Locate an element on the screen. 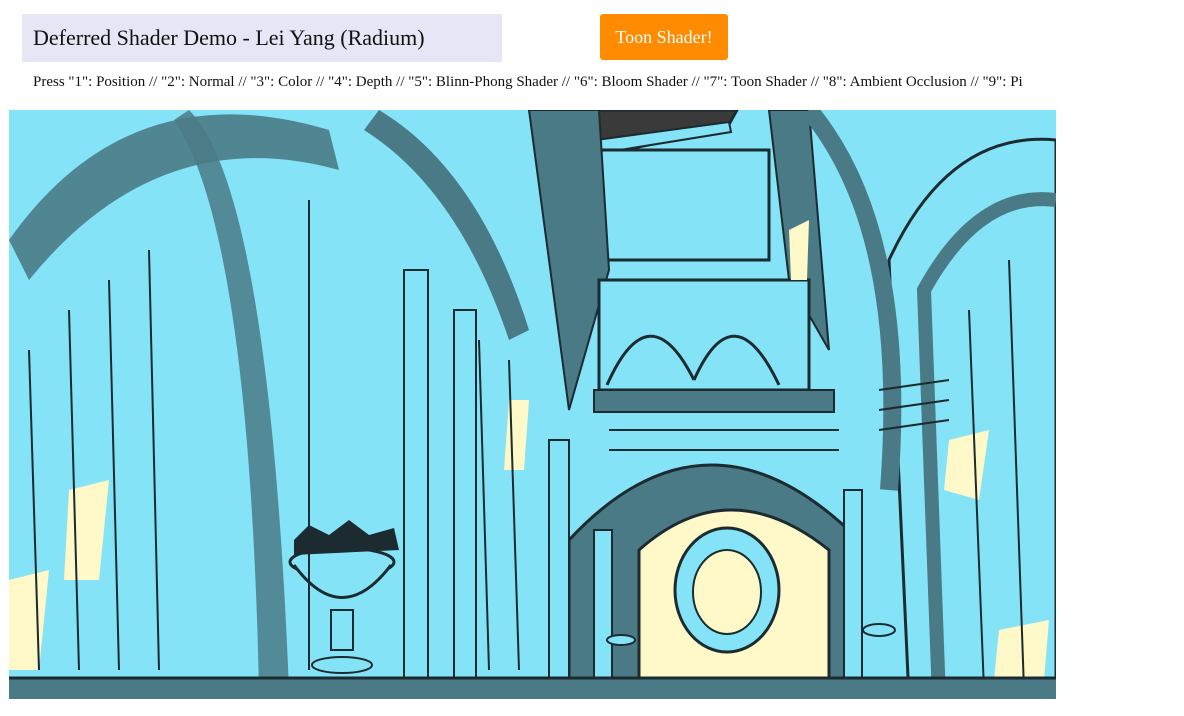 The height and width of the screenshot is (716, 1184). toon-shader-button: Toon Shader! is located at coordinates (664, 37).